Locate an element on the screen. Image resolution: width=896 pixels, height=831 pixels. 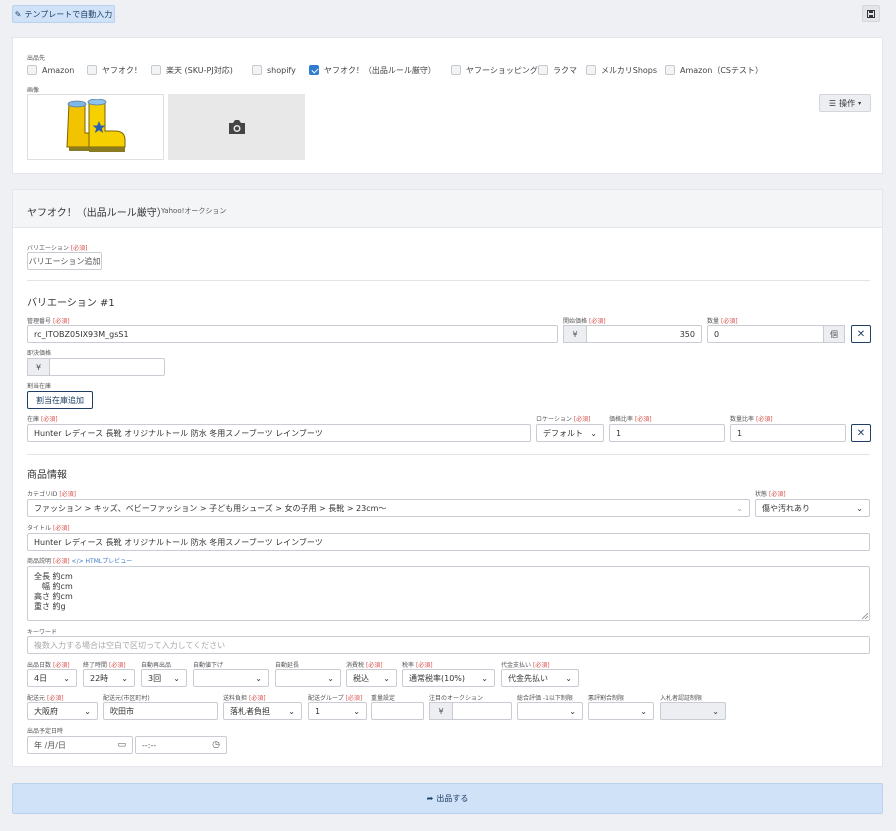
duration-select: 4日 ⌄ is located at coordinates (52, 678).